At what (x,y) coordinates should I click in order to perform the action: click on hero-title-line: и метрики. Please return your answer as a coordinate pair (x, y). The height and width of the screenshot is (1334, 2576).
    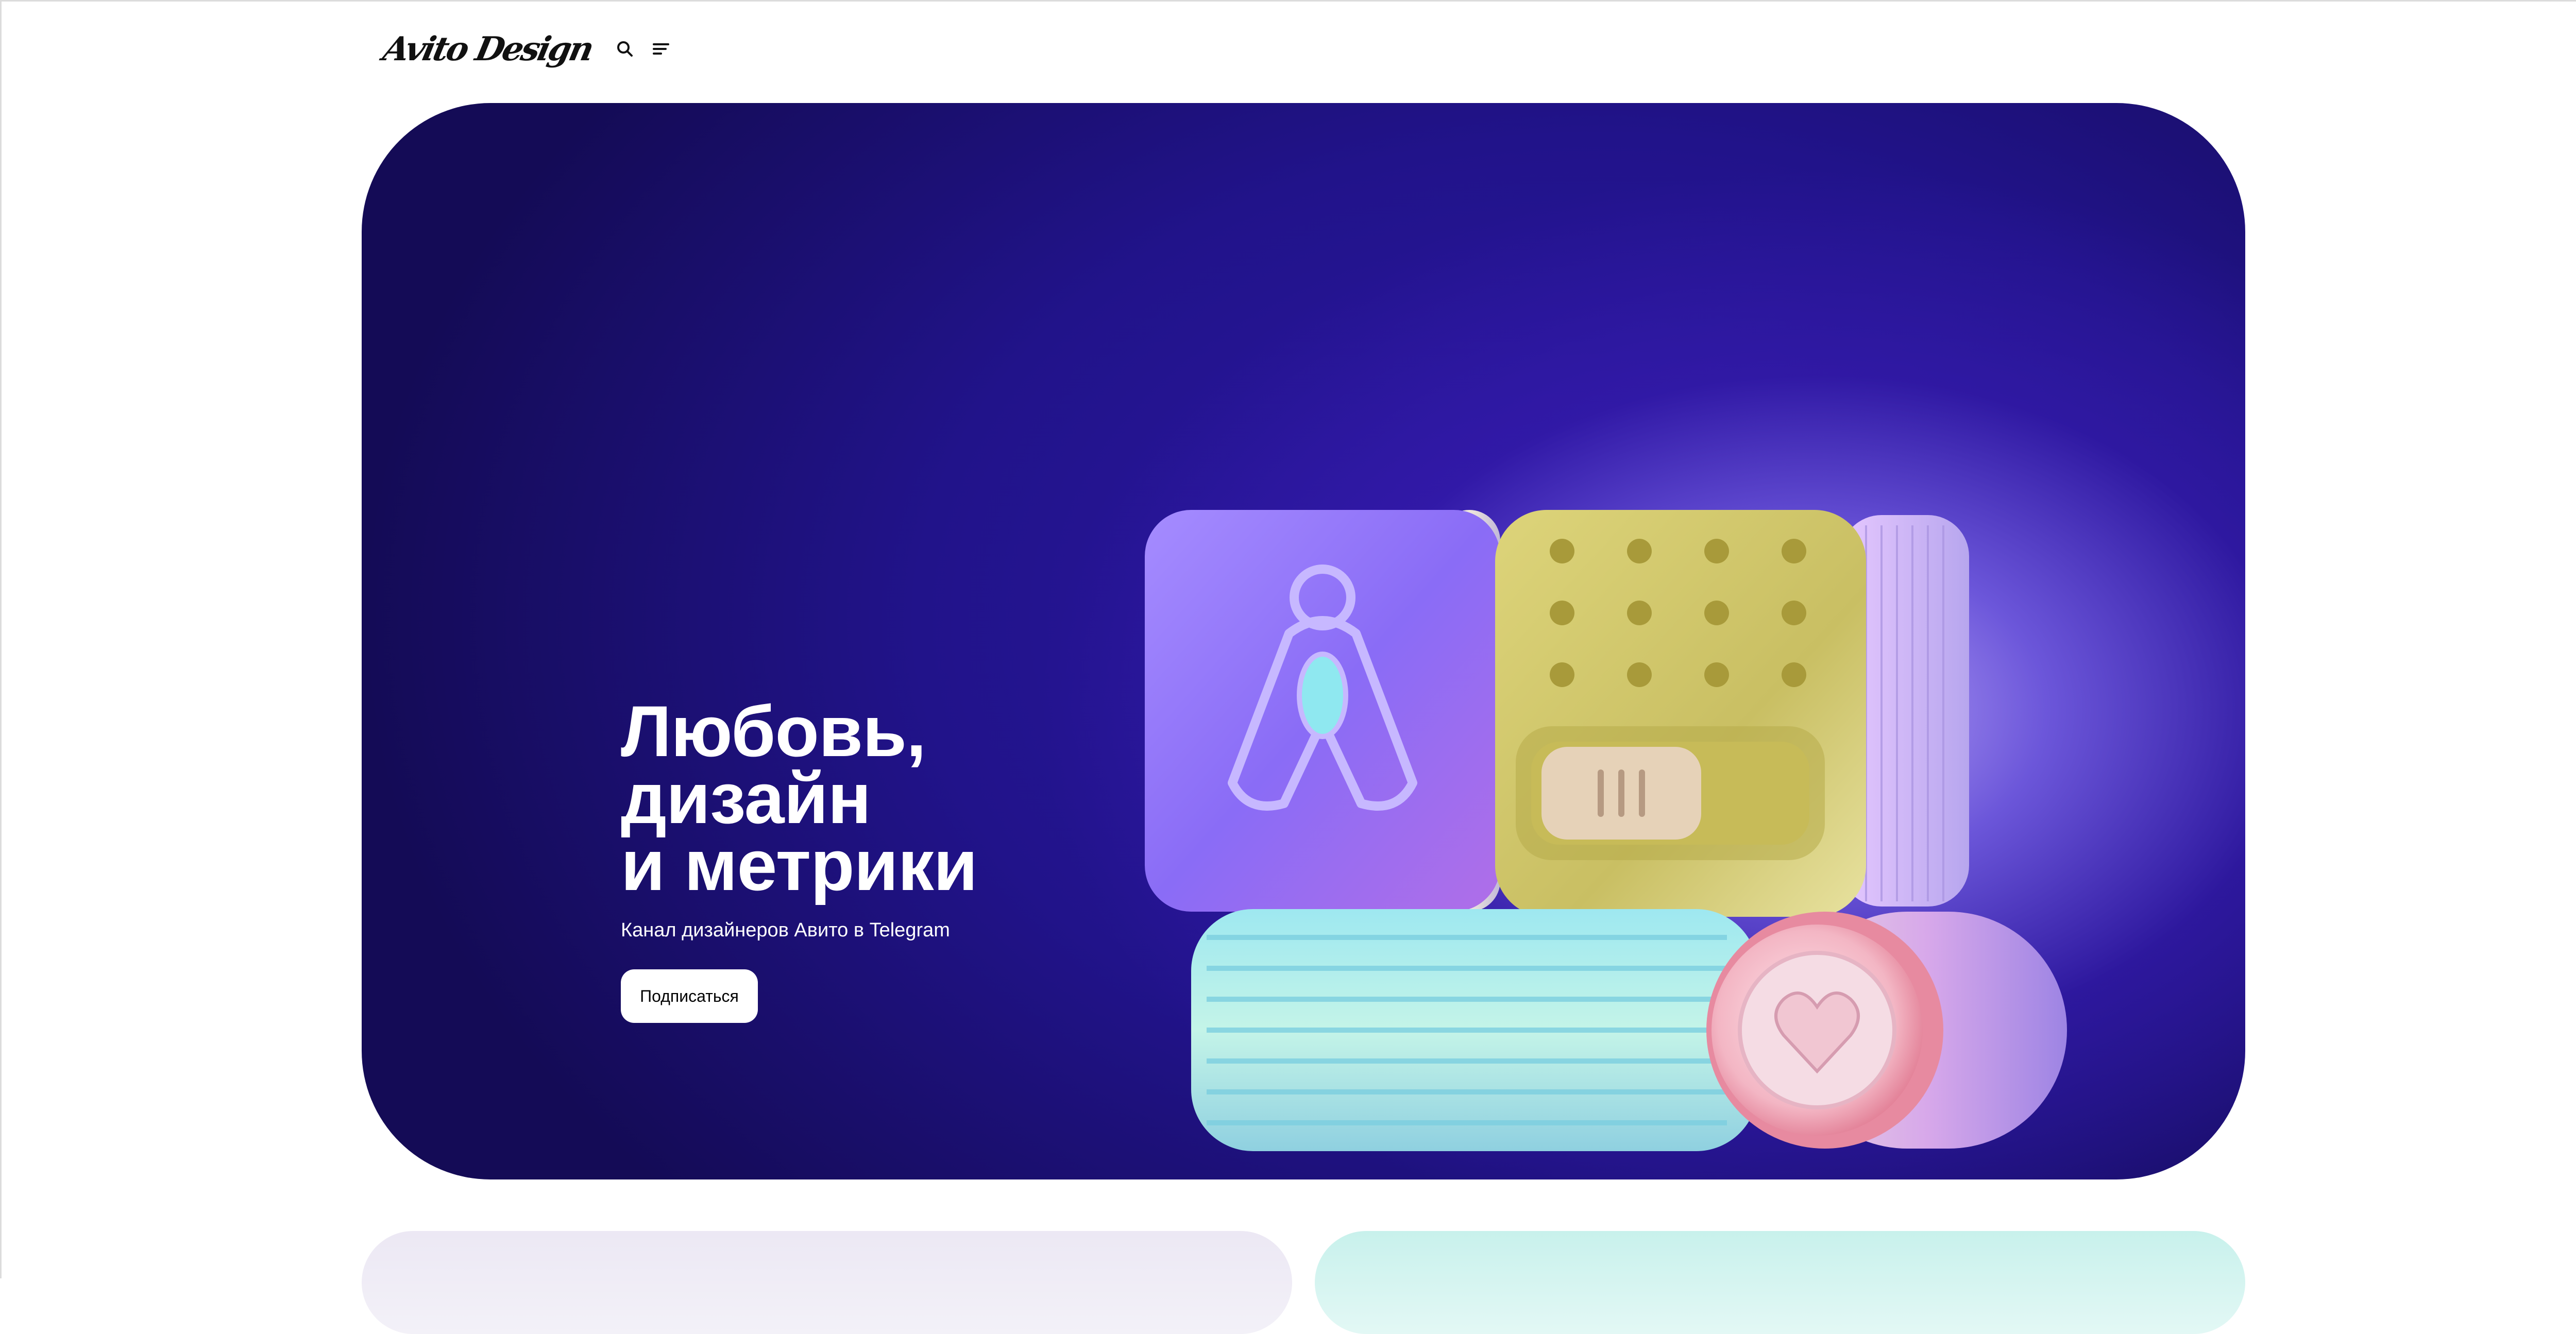
    Looking at the image, I should click on (799, 865).